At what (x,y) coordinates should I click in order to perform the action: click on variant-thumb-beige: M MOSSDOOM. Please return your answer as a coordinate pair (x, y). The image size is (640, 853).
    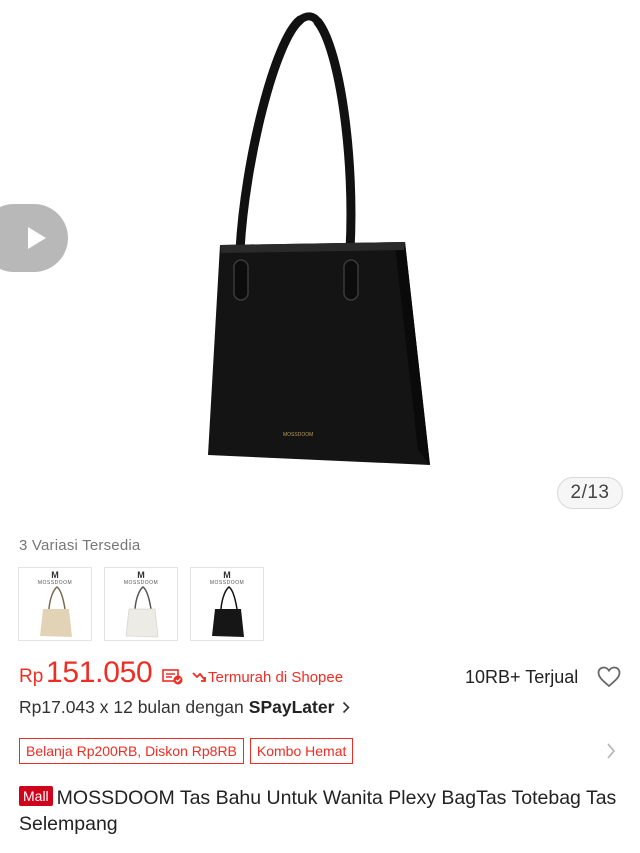
    Looking at the image, I should click on (55, 604).